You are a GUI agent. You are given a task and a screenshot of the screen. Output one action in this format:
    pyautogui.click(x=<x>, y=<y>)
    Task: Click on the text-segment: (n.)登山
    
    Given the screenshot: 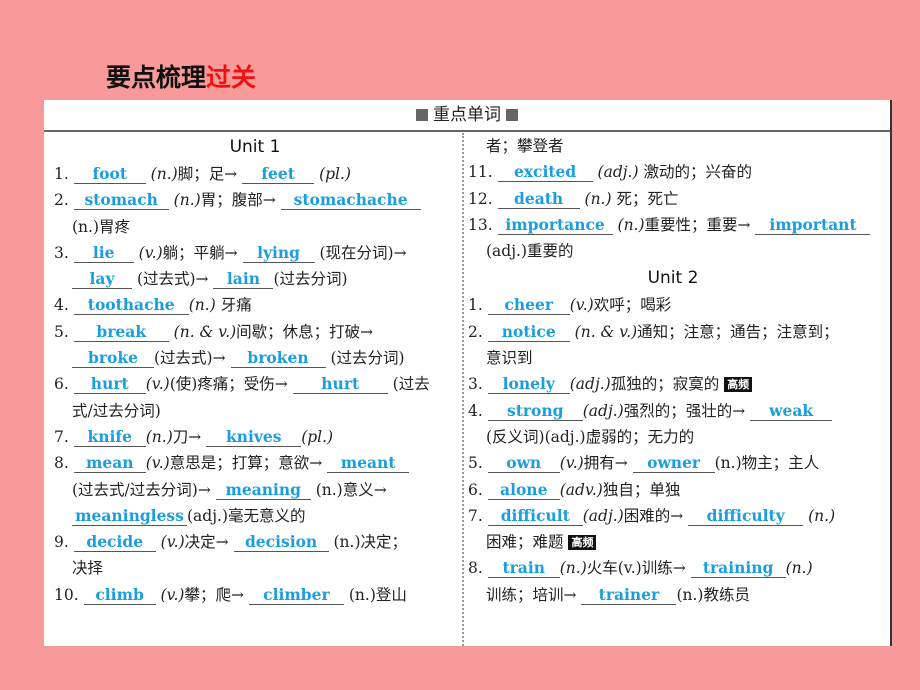 What is the action you would take?
    pyautogui.click(x=377, y=594)
    